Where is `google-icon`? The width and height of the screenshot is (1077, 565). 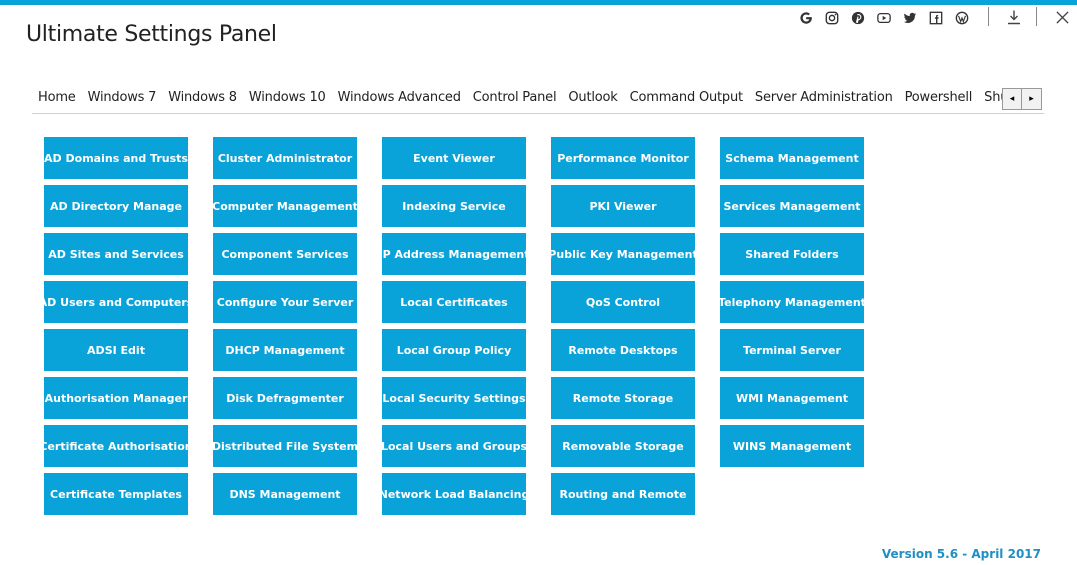 google-icon is located at coordinates (806, 18).